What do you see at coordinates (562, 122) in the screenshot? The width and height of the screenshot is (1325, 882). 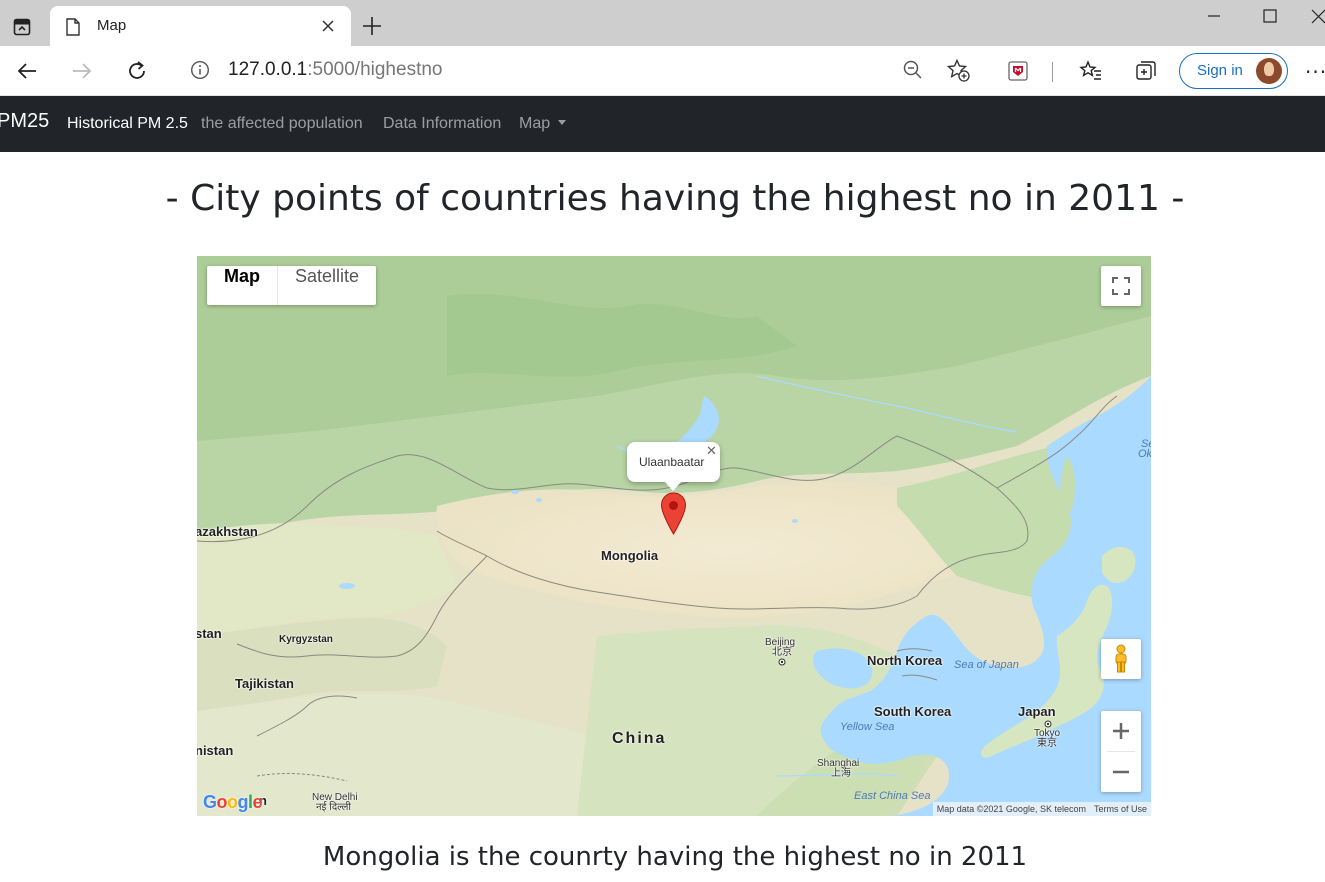 I see `caret-down-icon` at bounding box center [562, 122].